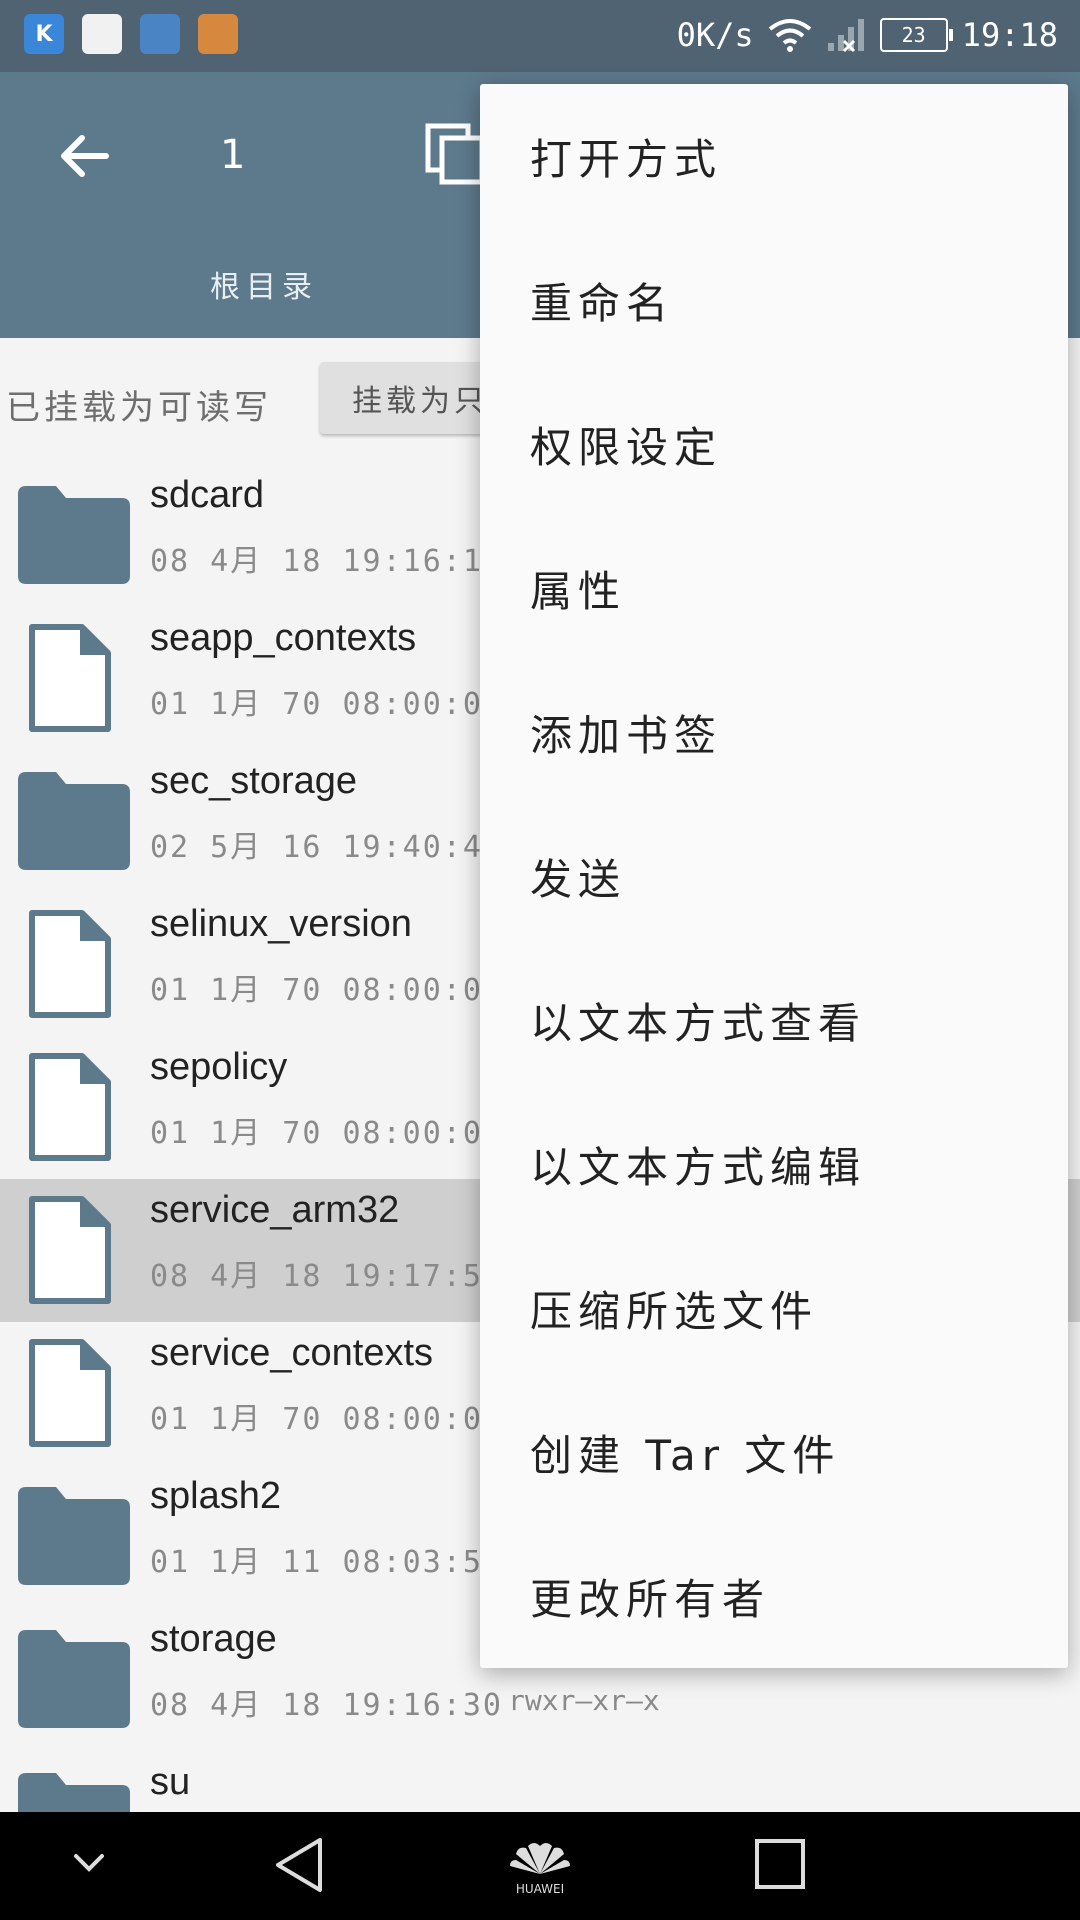 Image resolution: width=1080 pixels, height=1920 pixels. I want to click on menu-item: 打开方式, so click(774, 156).